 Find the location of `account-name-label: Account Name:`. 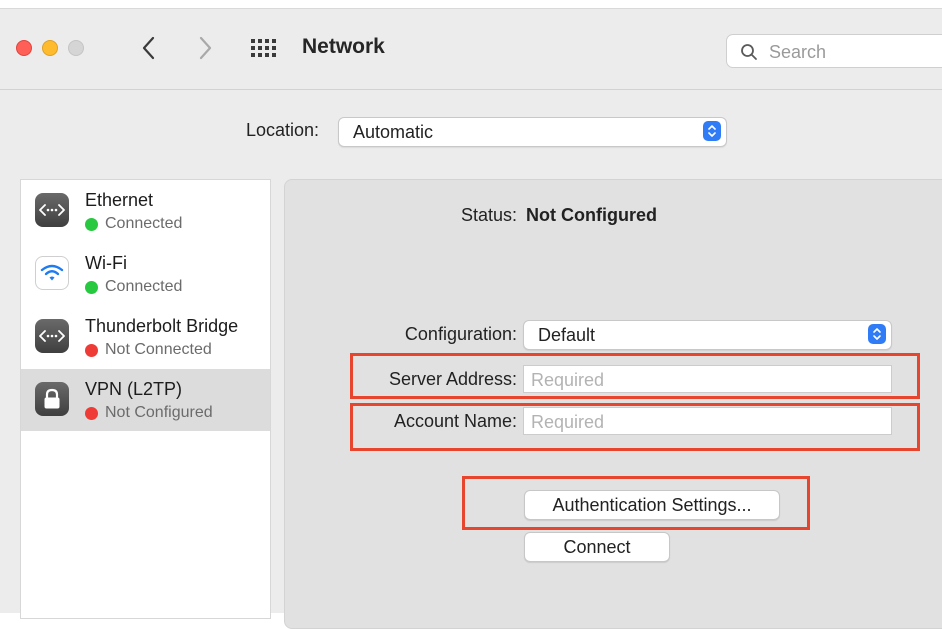

account-name-label: Account Name: is located at coordinates (455, 421).